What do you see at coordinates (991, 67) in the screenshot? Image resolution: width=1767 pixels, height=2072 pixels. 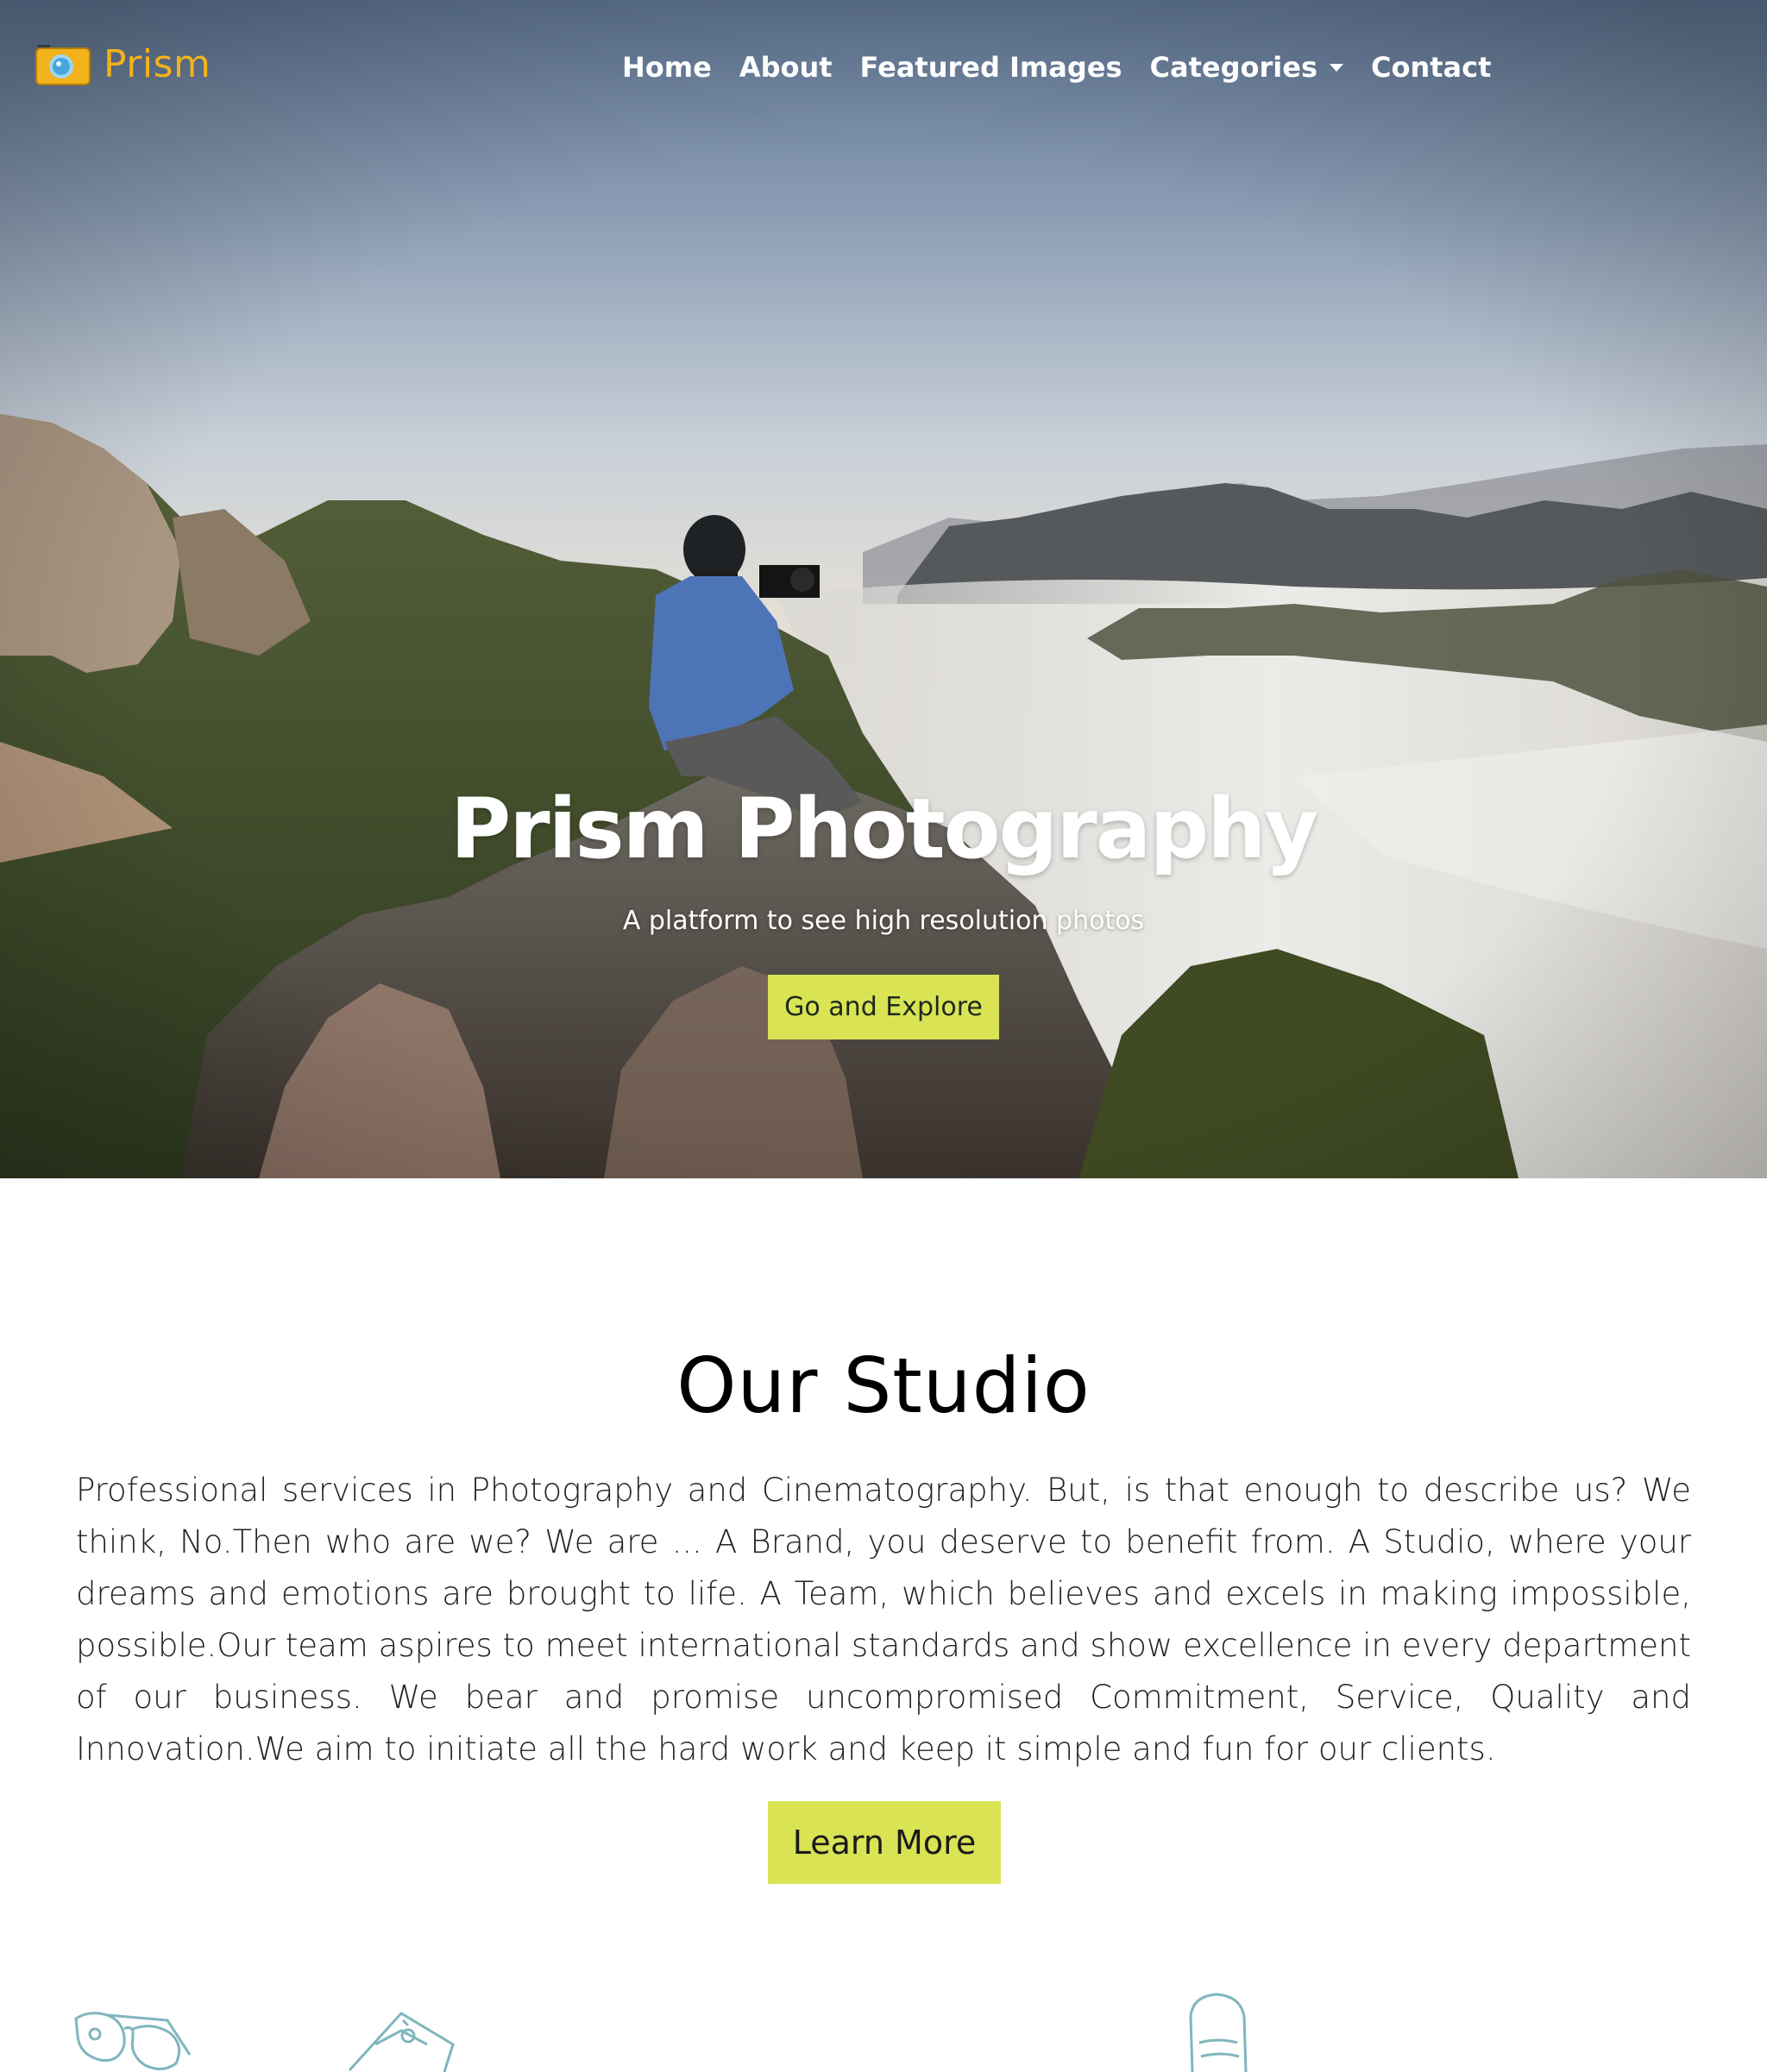 I see `nav-link-featured-images: Featured Images` at bounding box center [991, 67].